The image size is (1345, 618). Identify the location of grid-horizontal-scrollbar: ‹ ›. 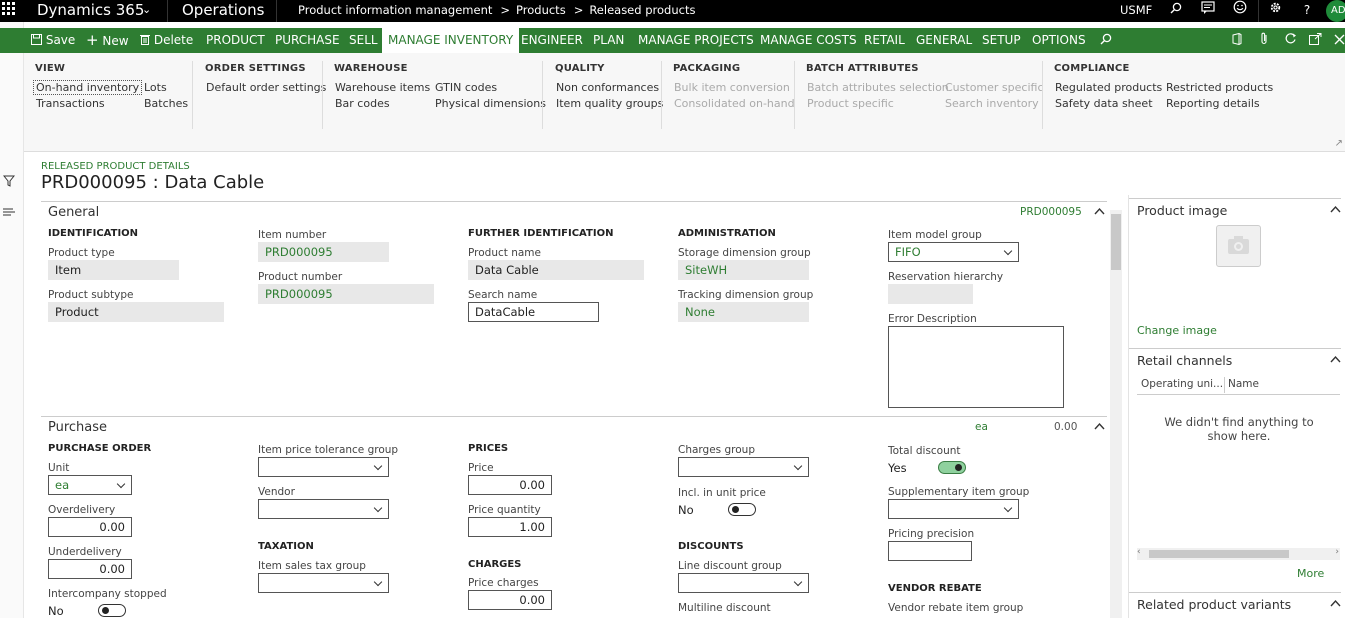
(1238, 553).